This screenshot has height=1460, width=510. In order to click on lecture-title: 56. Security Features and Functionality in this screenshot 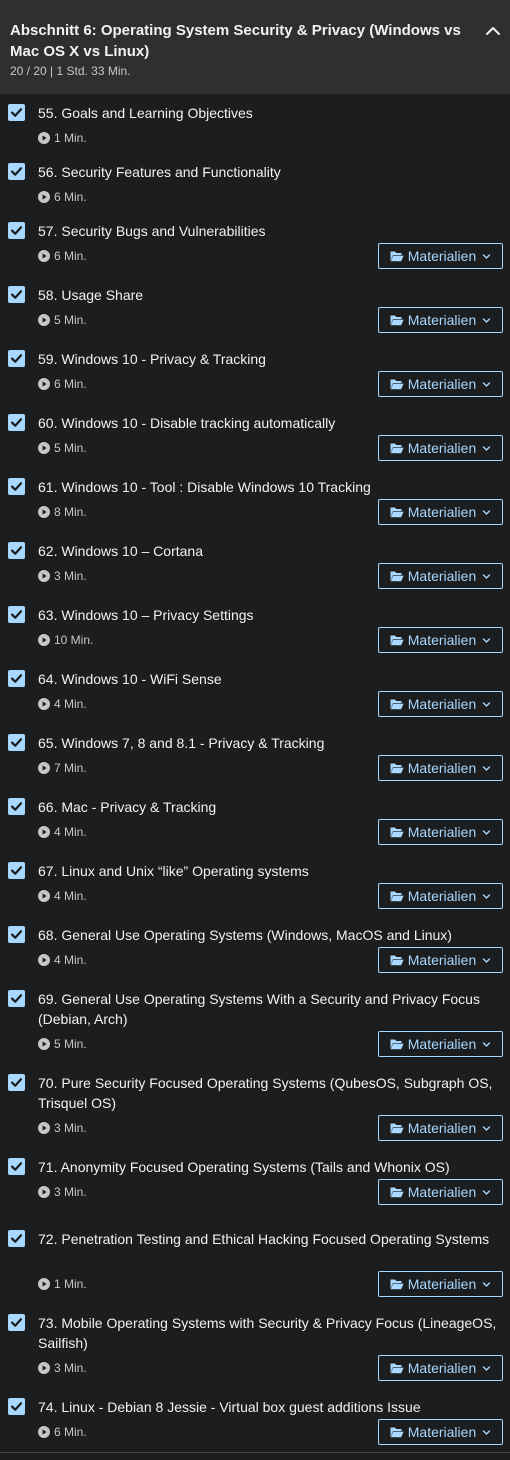, I will do `click(269, 172)`.